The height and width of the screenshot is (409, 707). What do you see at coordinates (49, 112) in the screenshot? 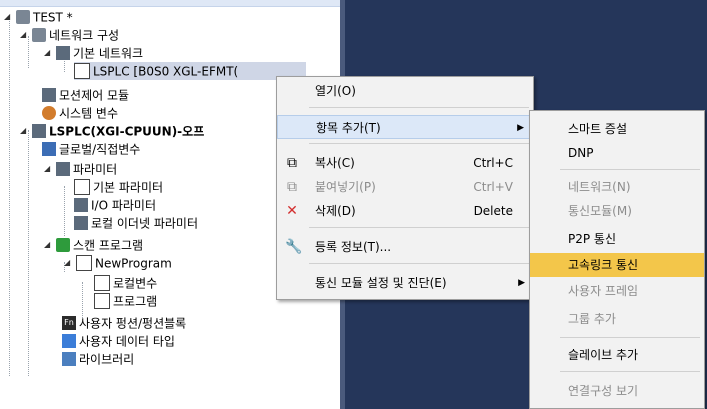
I see `system-variable-icon` at bounding box center [49, 112].